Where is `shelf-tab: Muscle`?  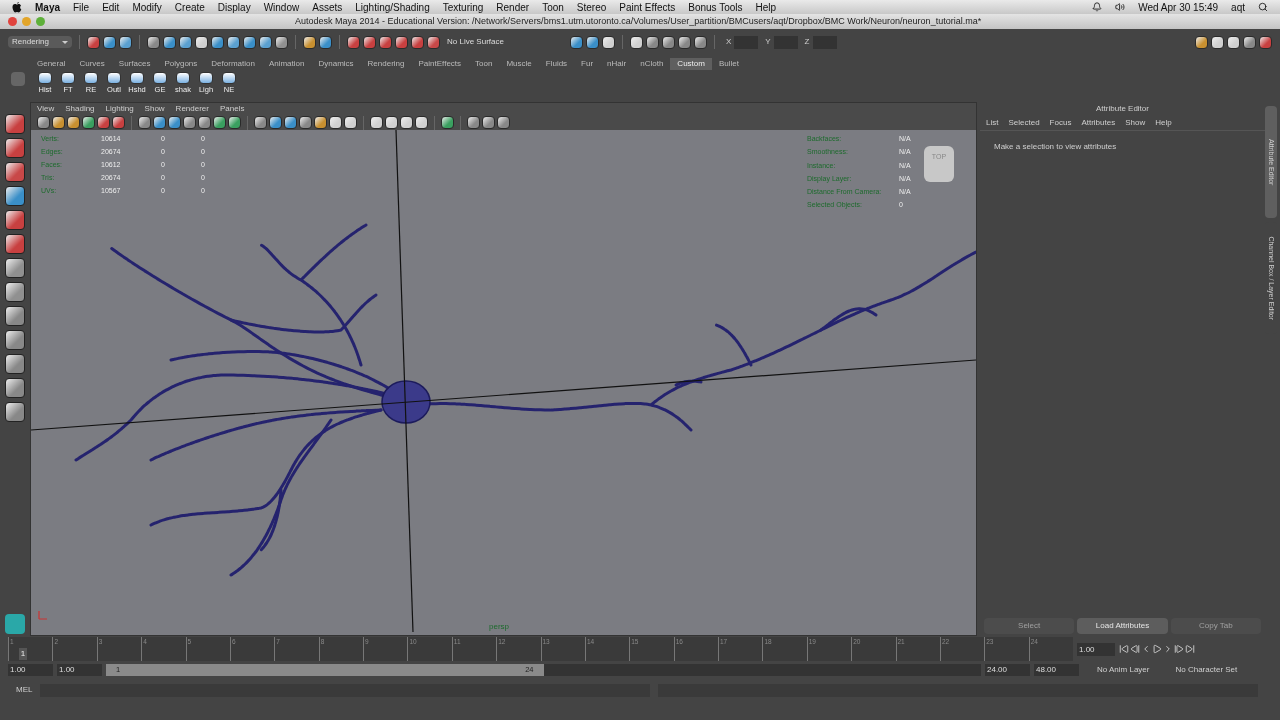
shelf-tab: Muscle is located at coordinates (519, 64).